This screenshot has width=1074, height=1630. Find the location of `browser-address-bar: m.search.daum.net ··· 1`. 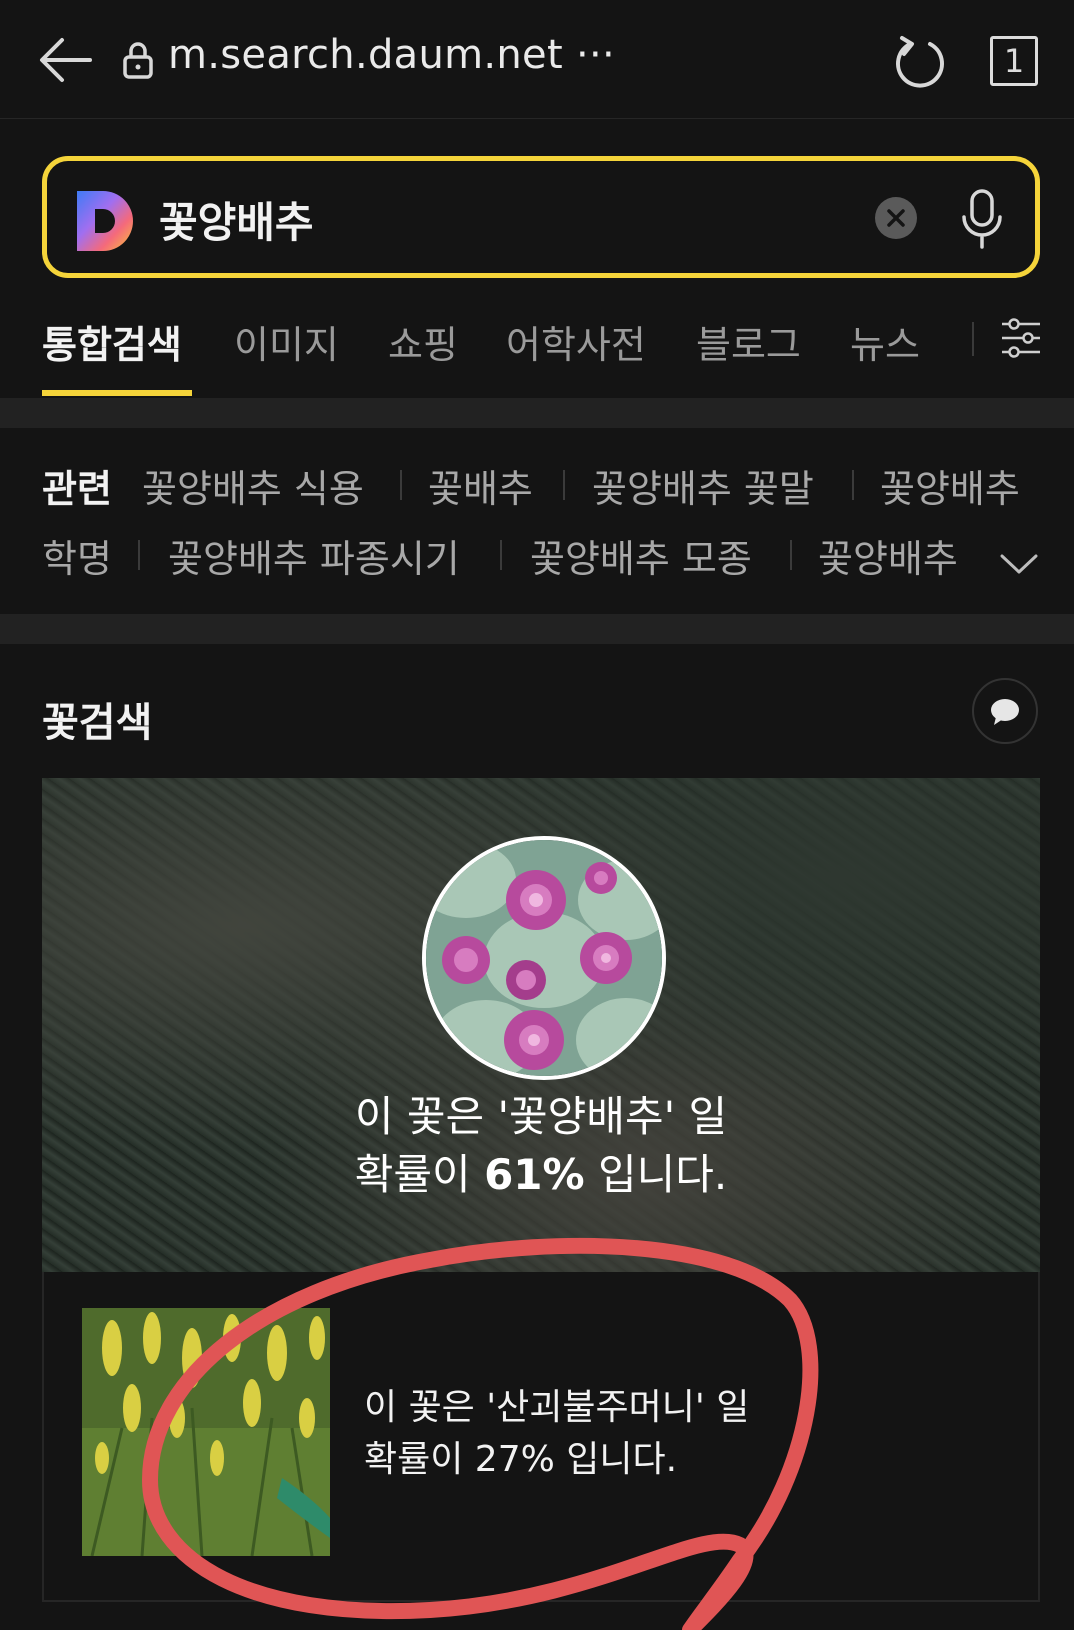

browser-address-bar: m.search.daum.net ··· 1 is located at coordinates (537, 59).